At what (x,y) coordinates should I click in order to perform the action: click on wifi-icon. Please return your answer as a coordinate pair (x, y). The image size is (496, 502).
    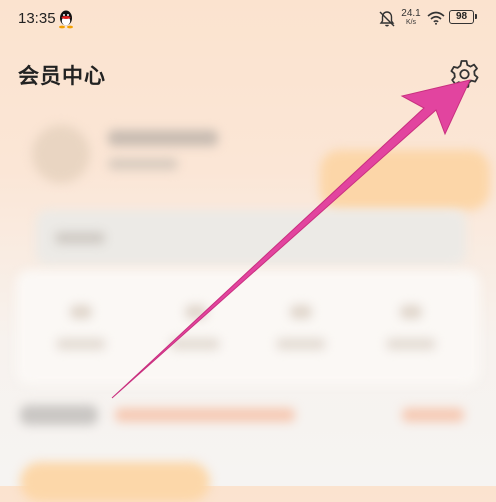
    Looking at the image, I should click on (436, 18).